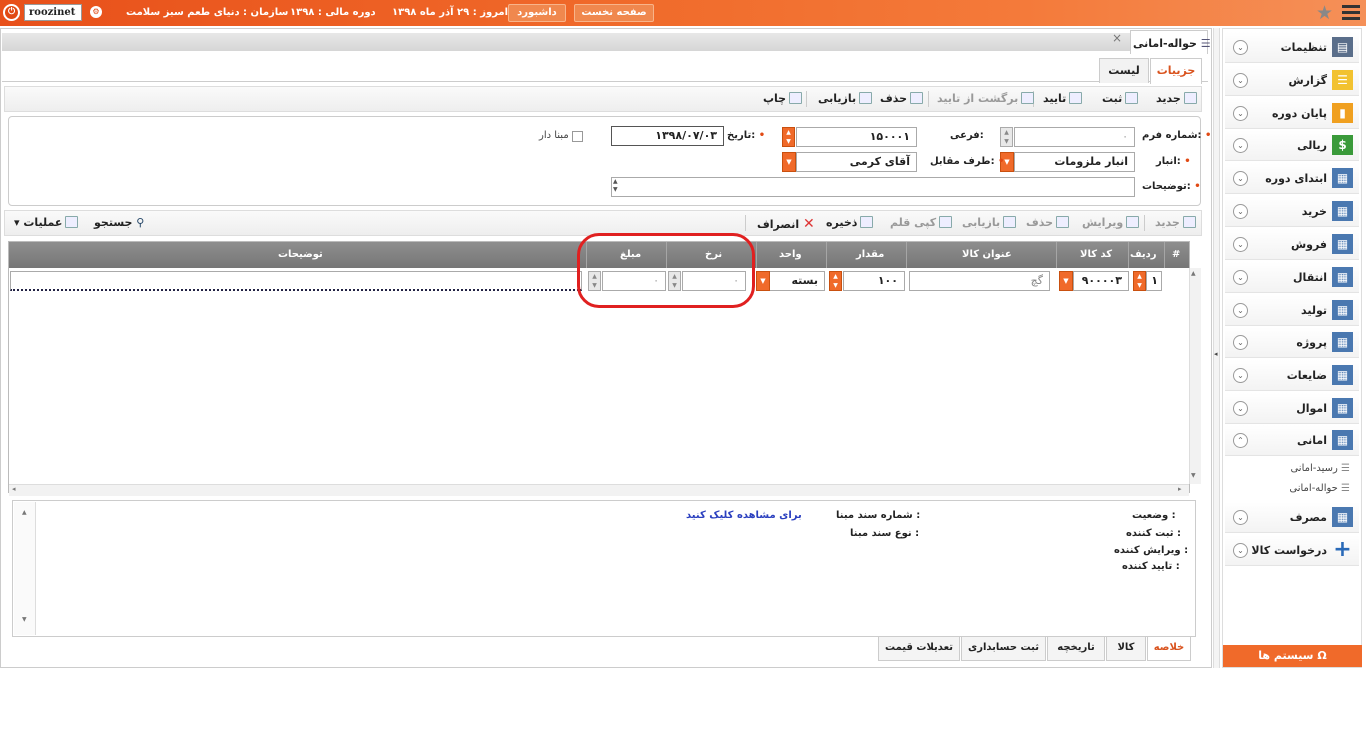  Describe the element at coordinates (296, 281) in the screenshot. I see `row-description-cell` at that location.